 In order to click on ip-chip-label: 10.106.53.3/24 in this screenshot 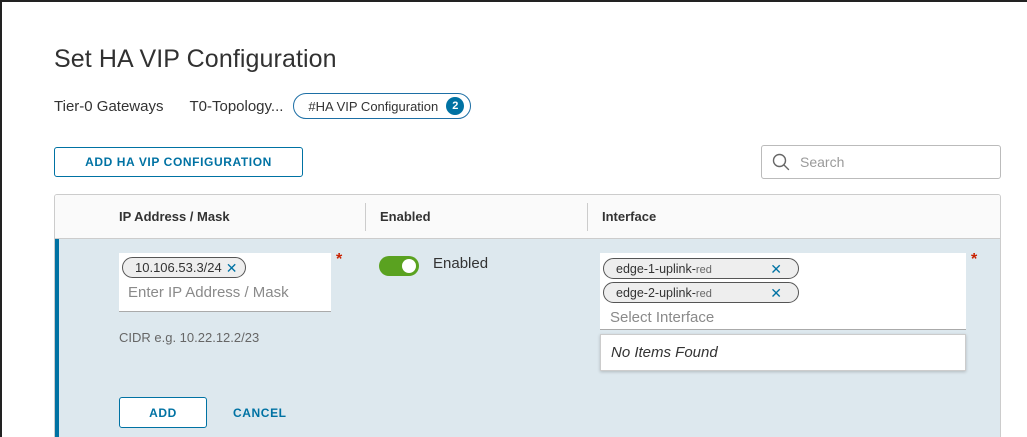, I will do `click(178, 267)`.